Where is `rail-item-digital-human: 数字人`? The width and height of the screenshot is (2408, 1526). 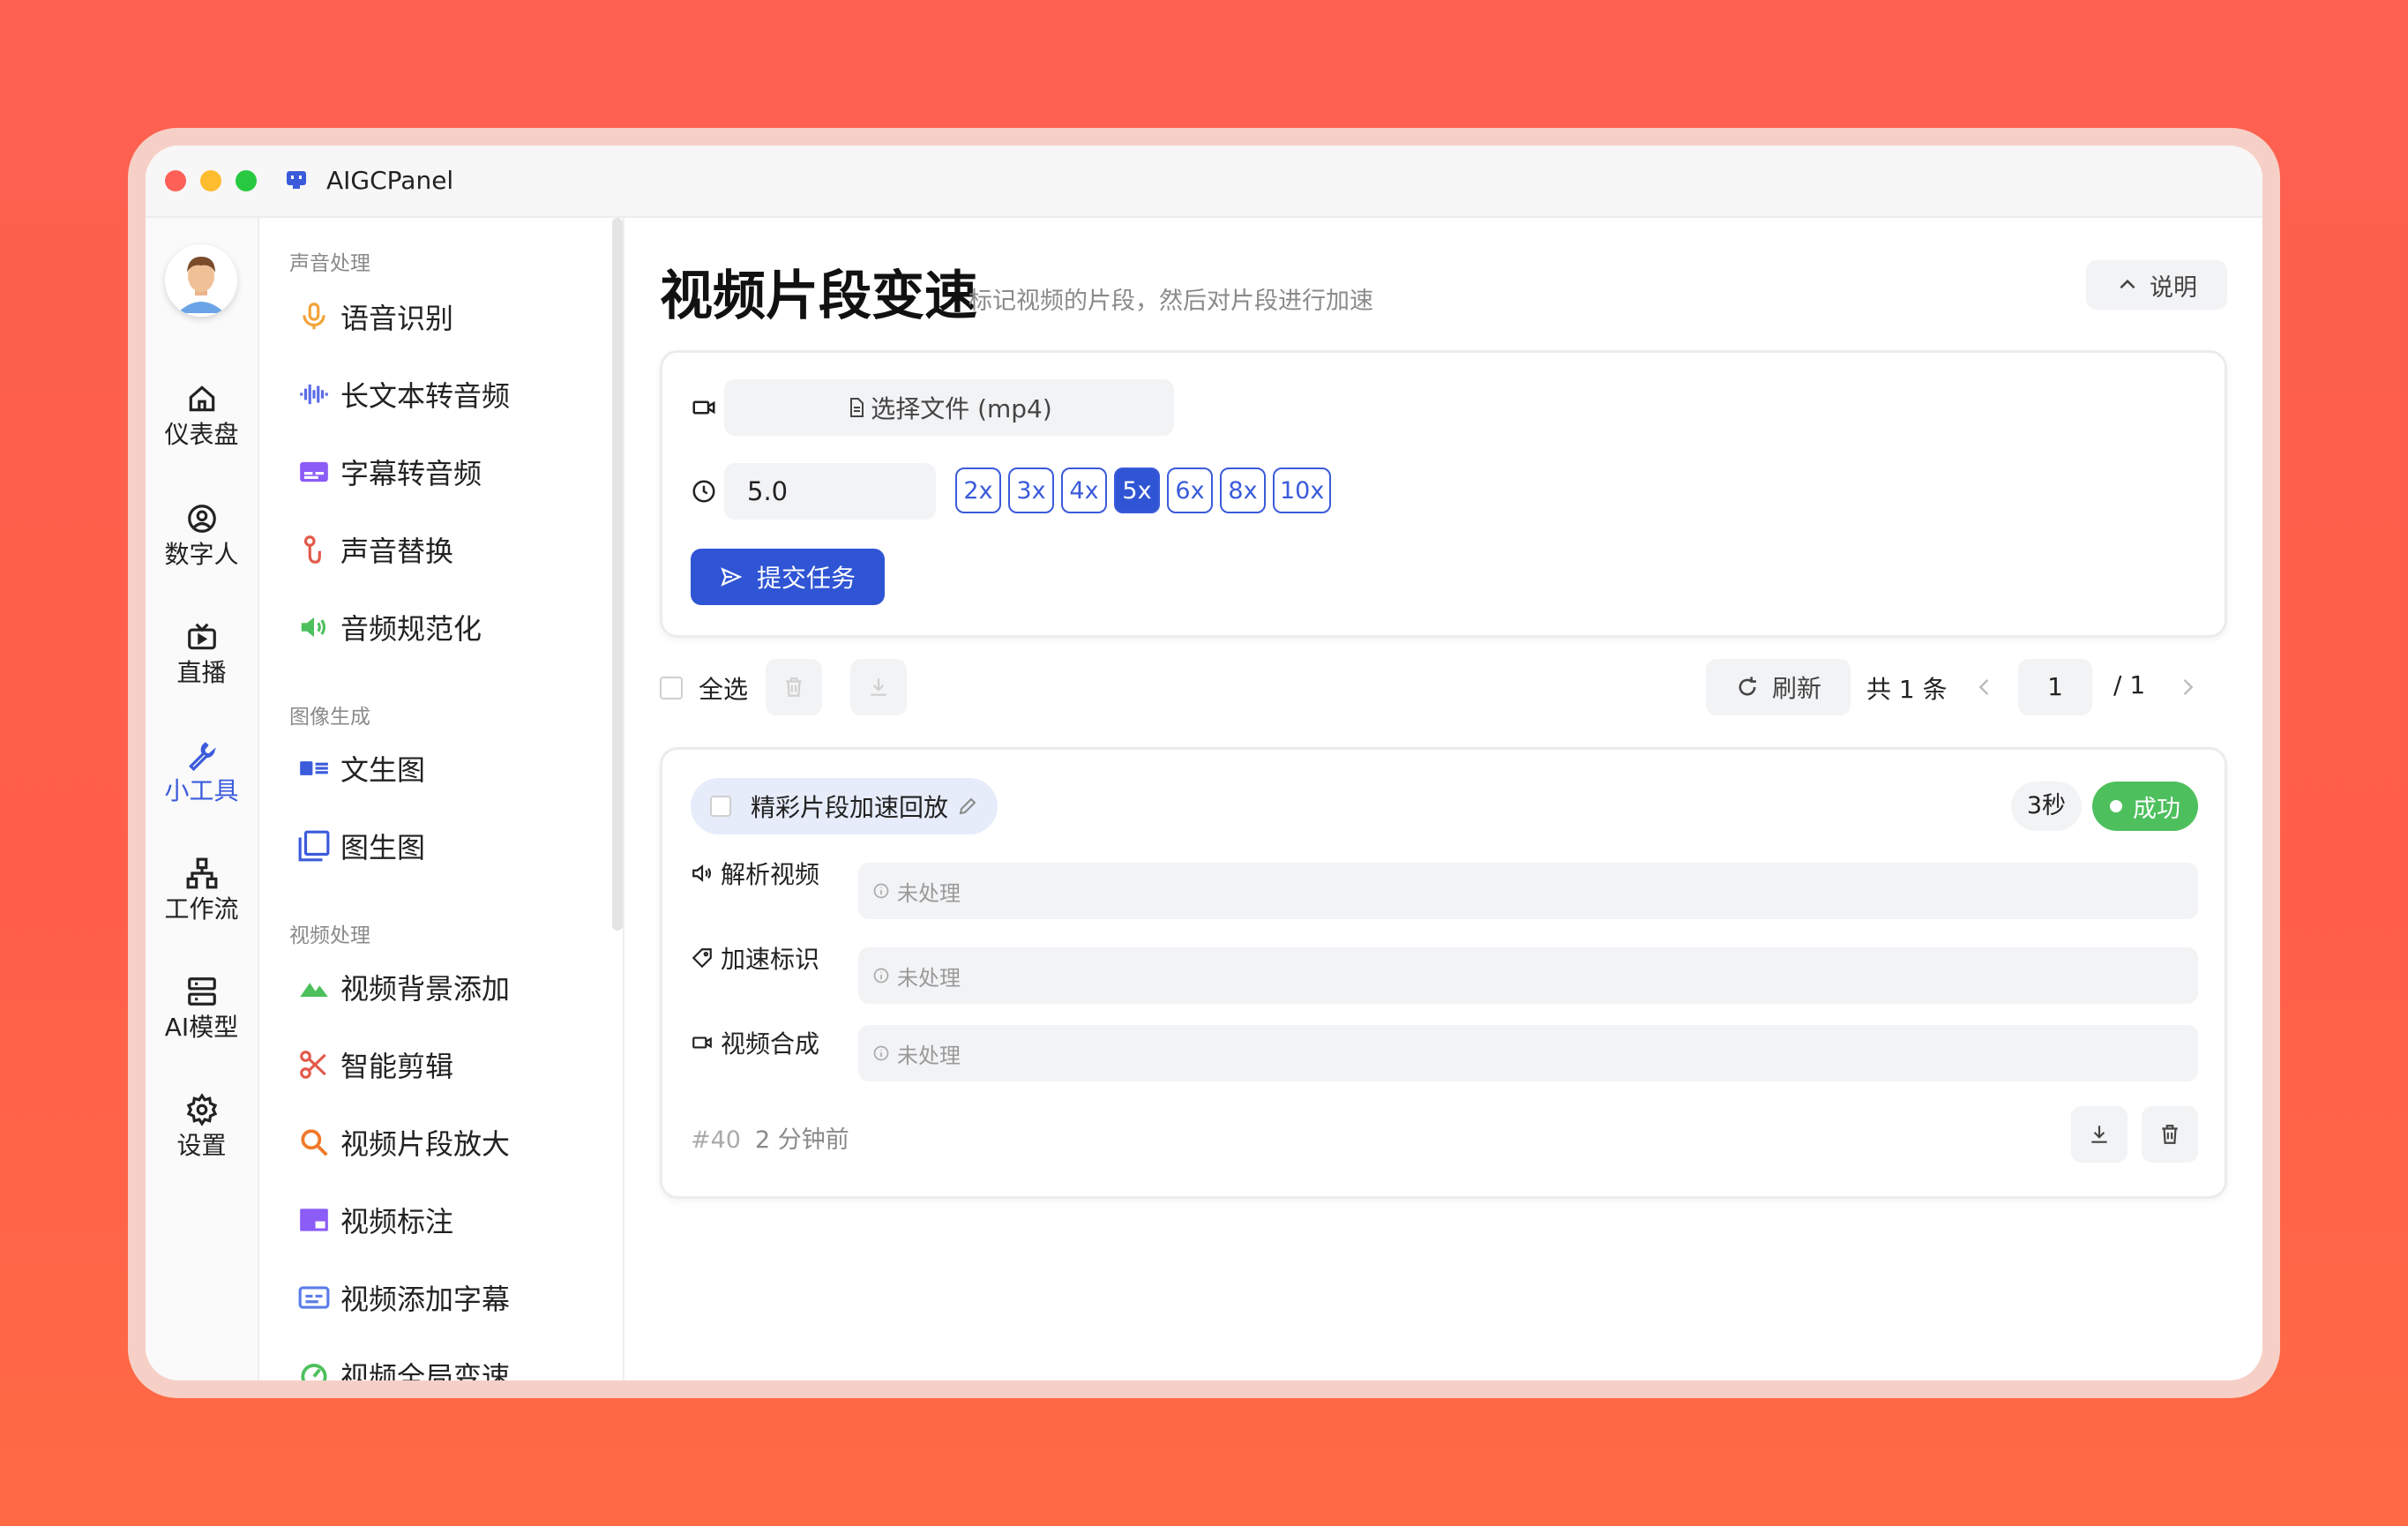
rail-item-digital-human: 数字人 is located at coordinates (202, 536).